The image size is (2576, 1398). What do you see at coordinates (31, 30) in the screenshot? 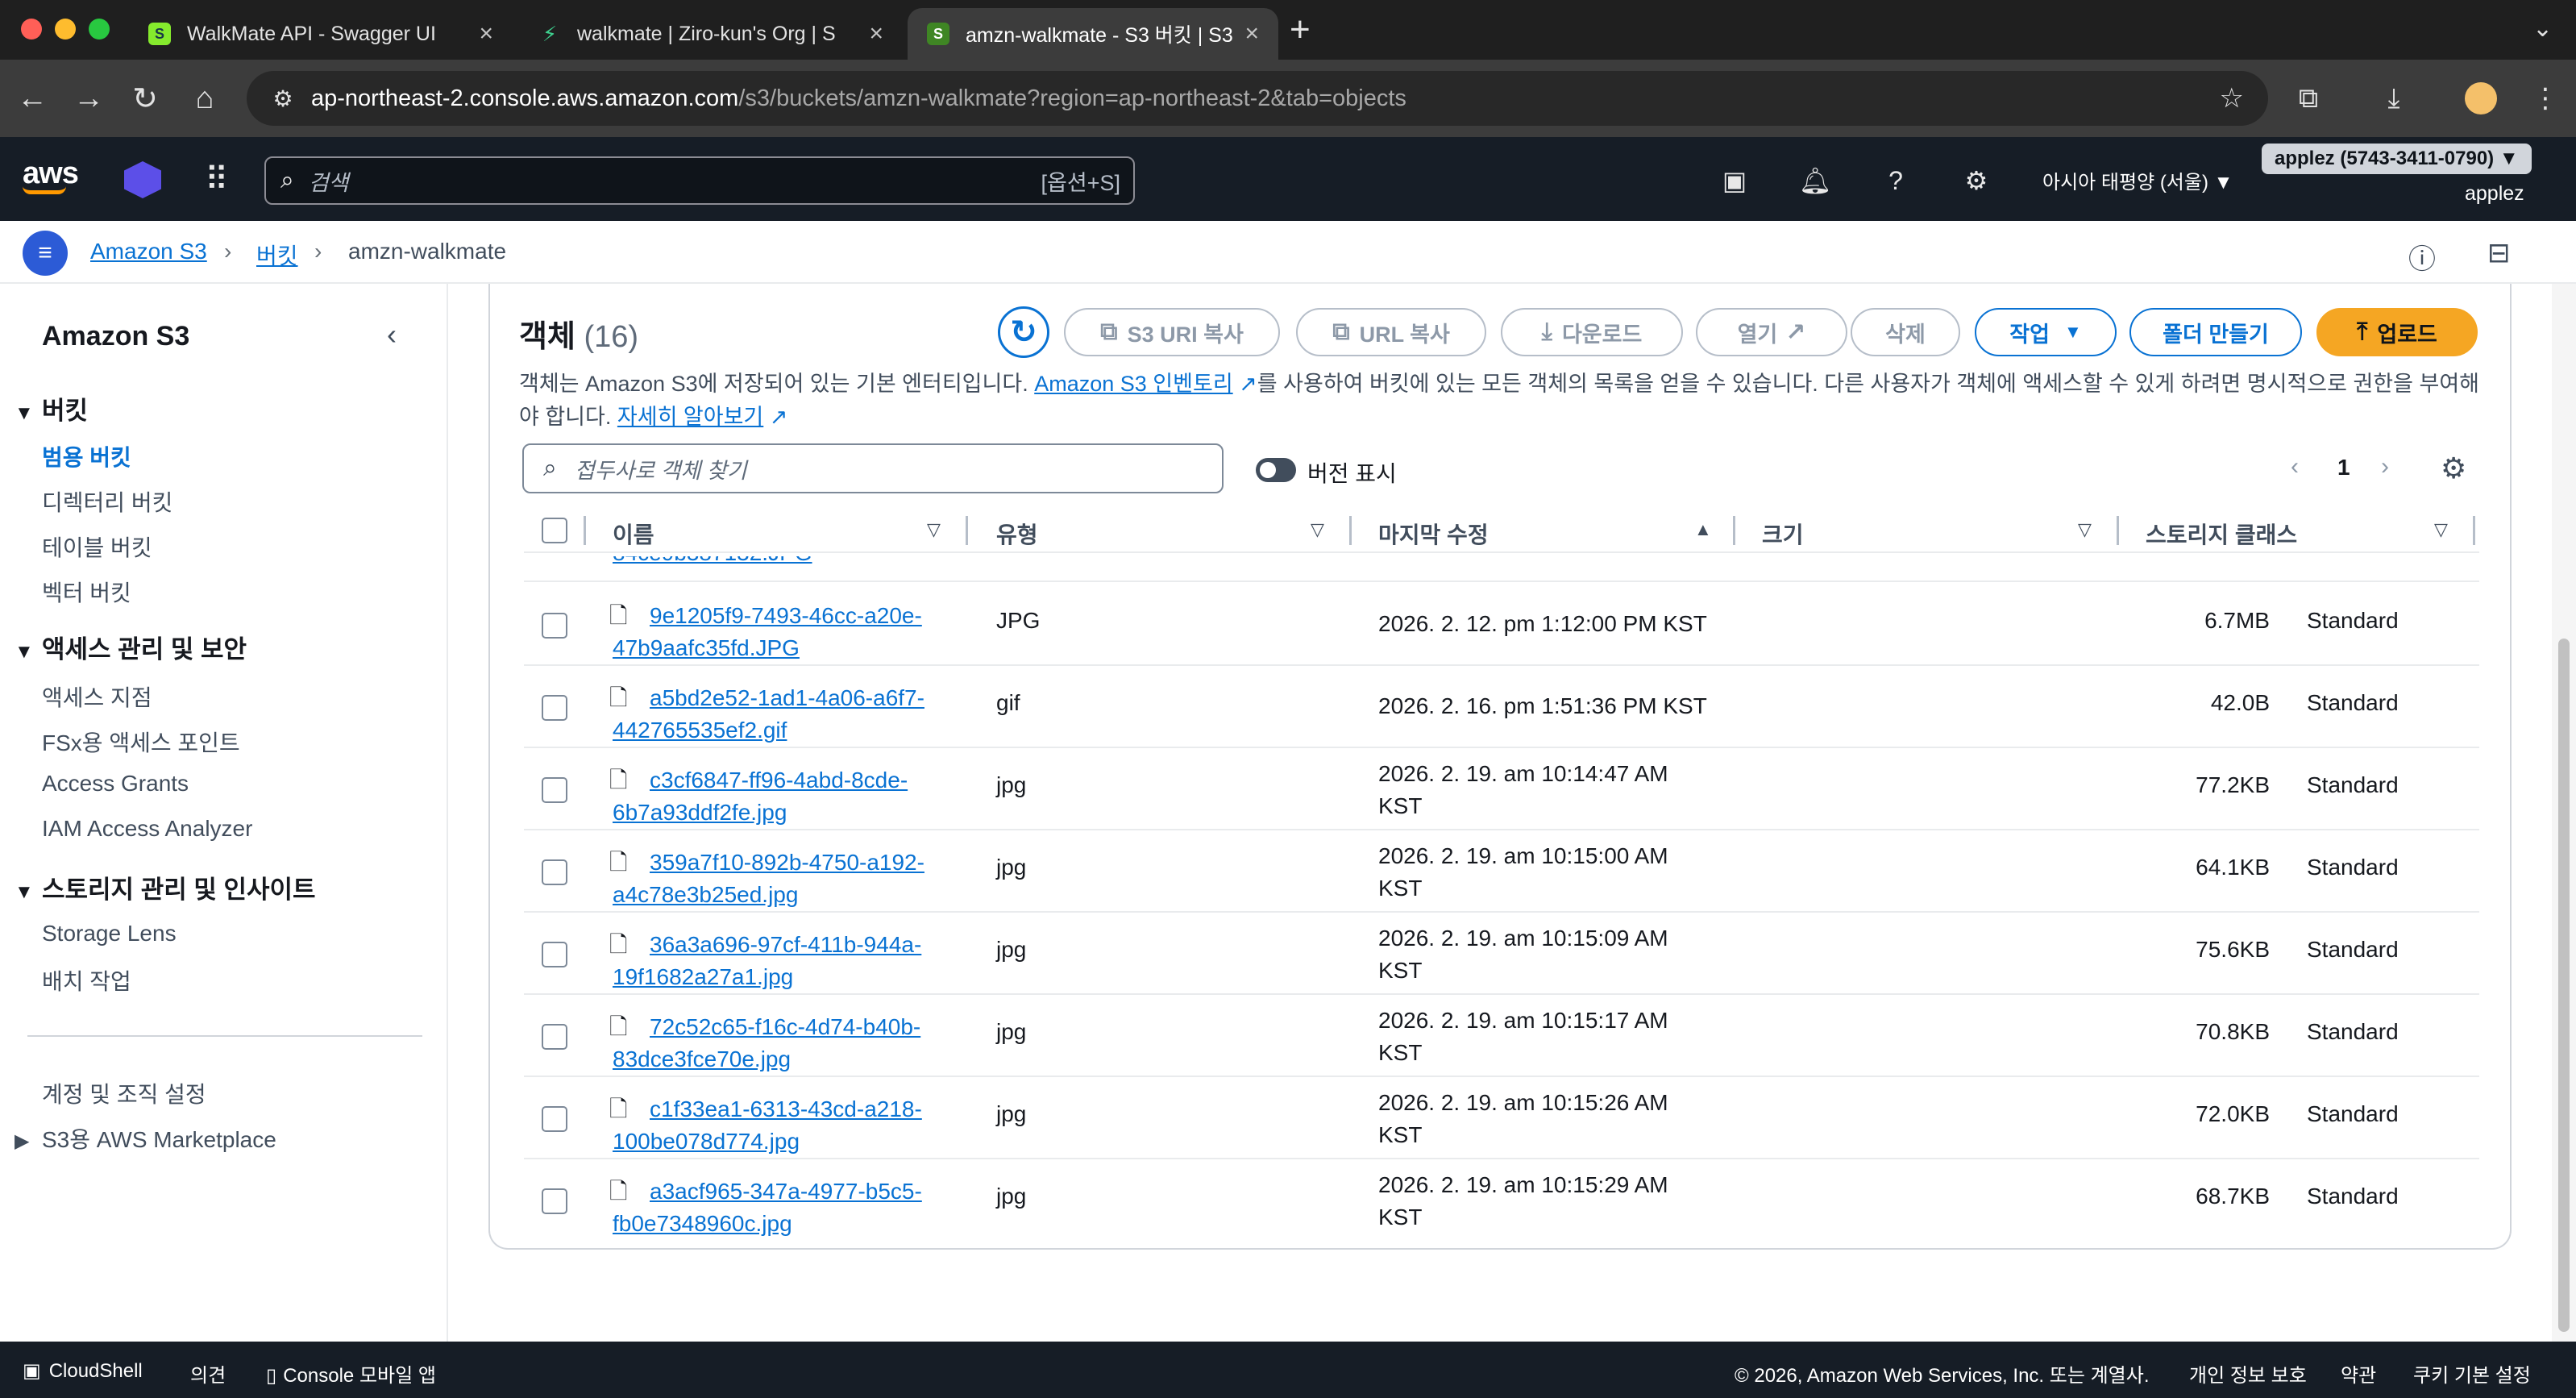
I see `window-close-button` at bounding box center [31, 30].